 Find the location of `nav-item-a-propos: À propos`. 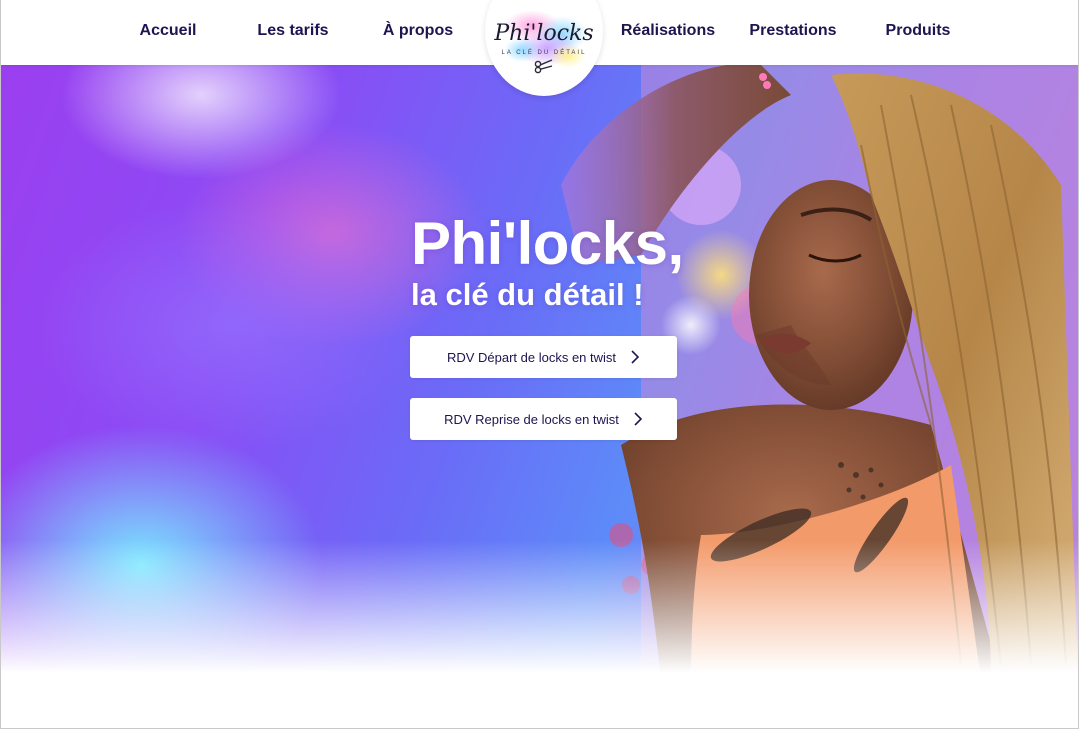

nav-item-a-propos: À propos is located at coordinates (418, 31).